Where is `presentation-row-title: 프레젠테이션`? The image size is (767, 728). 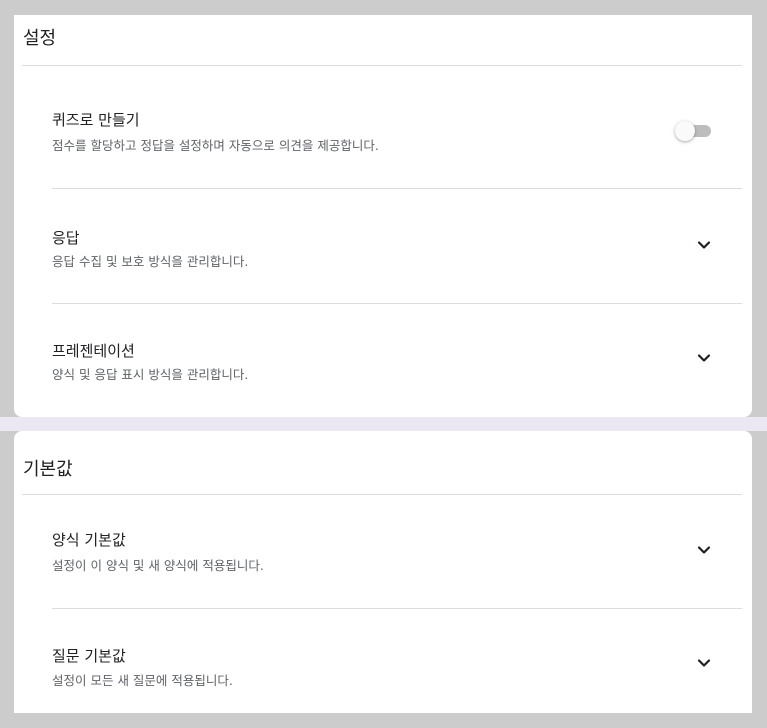
presentation-row-title: 프레젠테이션 is located at coordinates (93, 351).